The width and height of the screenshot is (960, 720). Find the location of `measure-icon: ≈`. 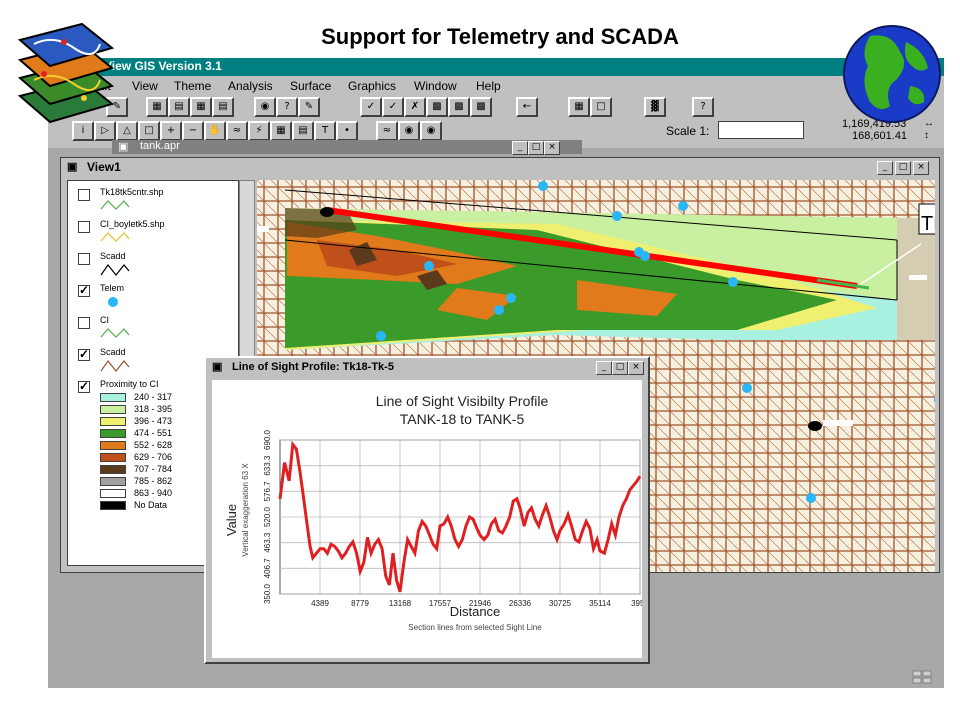

measure-icon: ≈ is located at coordinates (237, 131).